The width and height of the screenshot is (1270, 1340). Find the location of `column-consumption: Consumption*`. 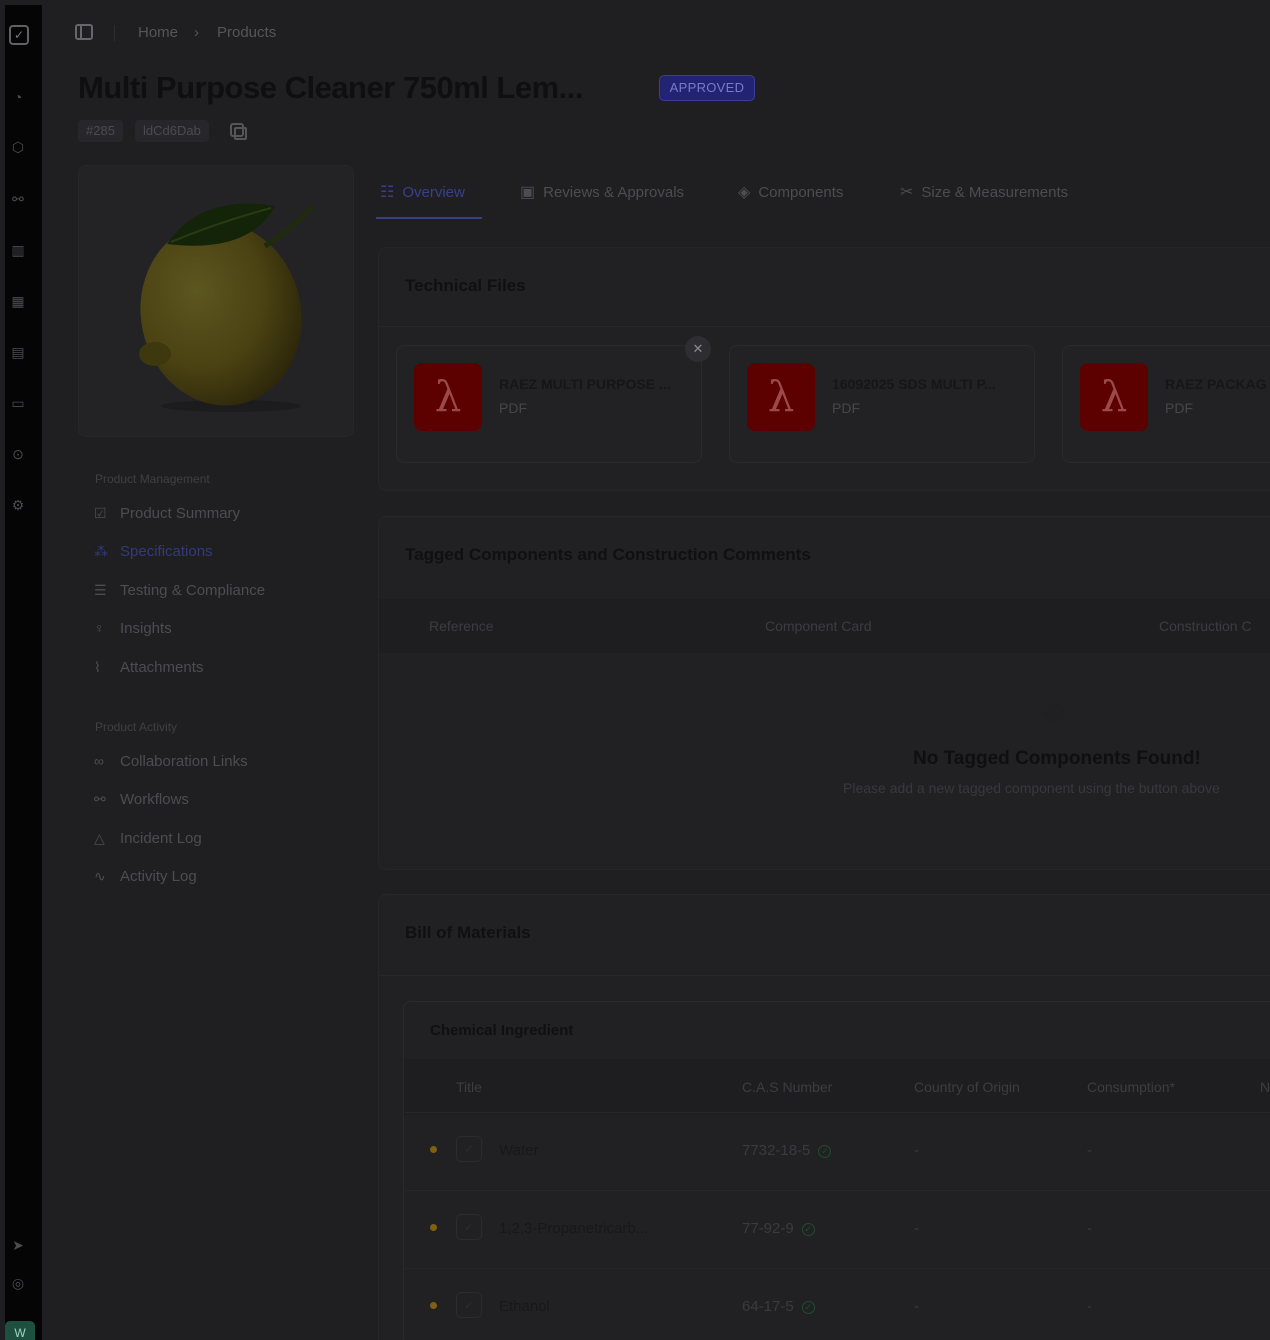

column-consumption: Consumption* is located at coordinates (1131, 1087).